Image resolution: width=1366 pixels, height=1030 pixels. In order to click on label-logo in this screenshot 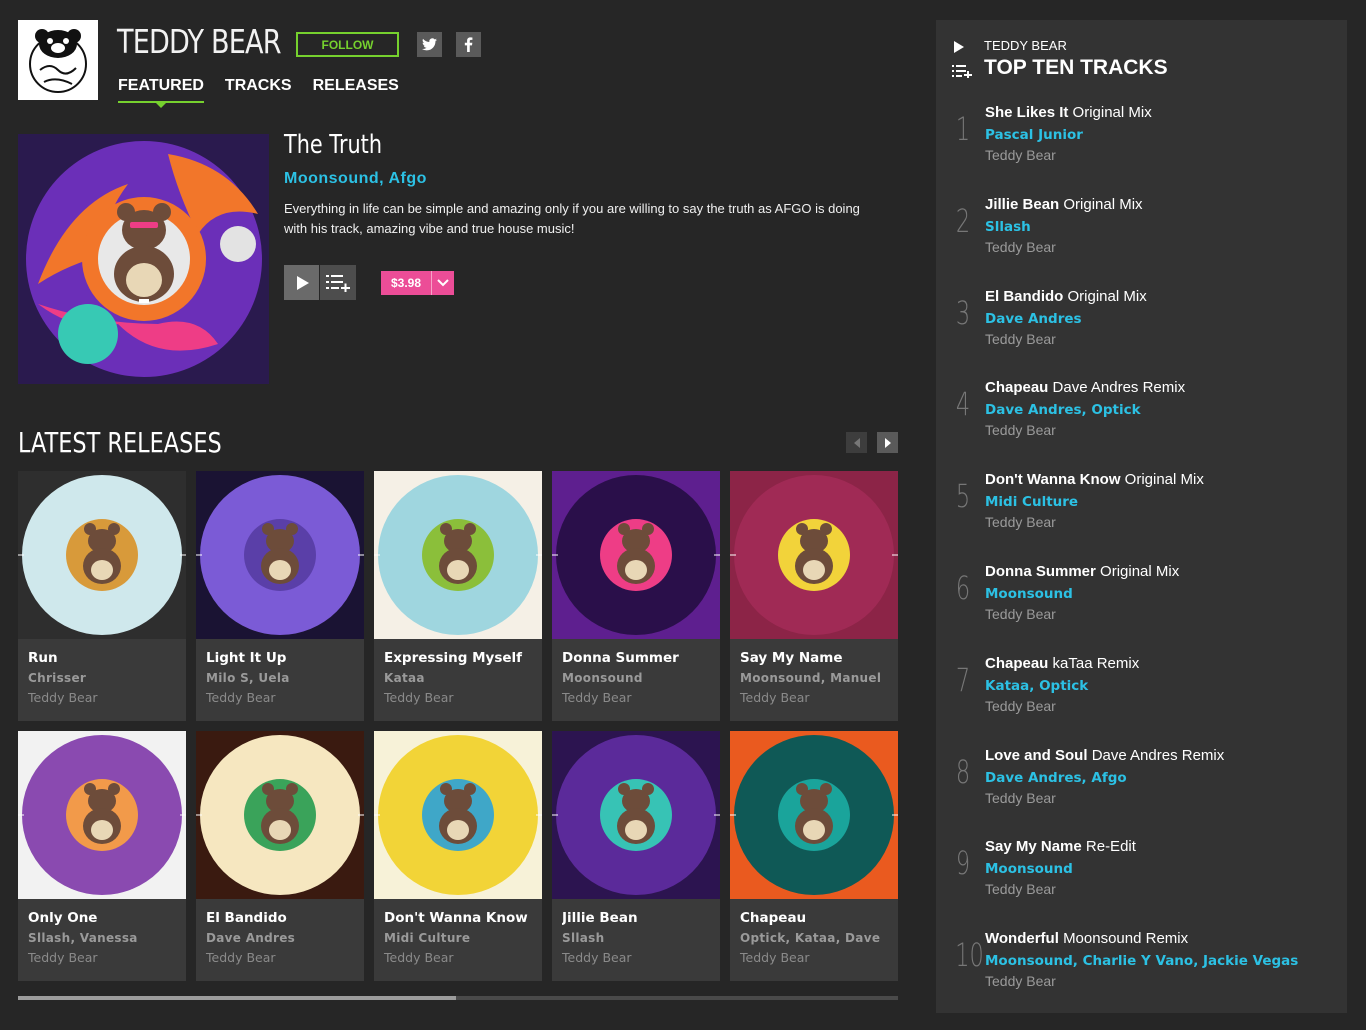, I will do `click(58, 60)`.